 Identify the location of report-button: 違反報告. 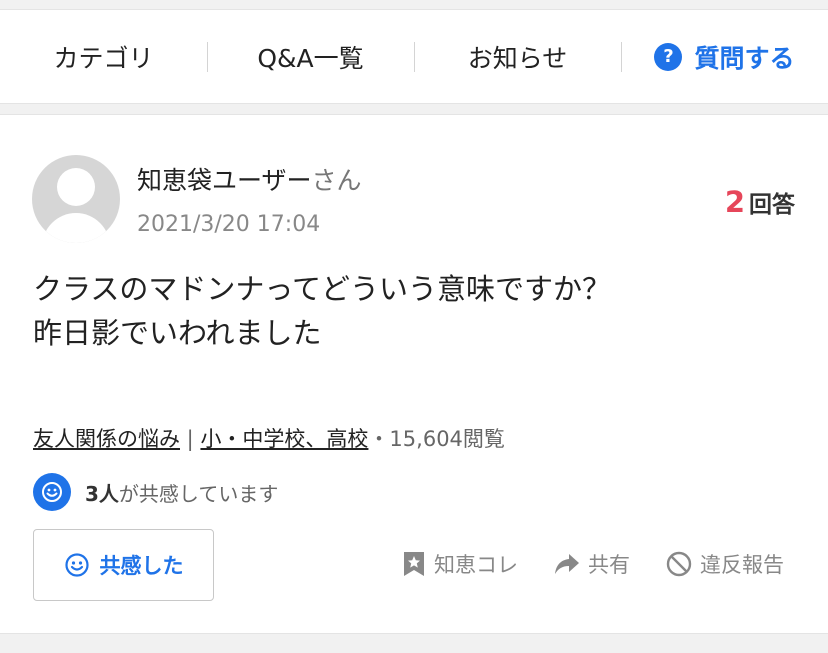
(725, 564).